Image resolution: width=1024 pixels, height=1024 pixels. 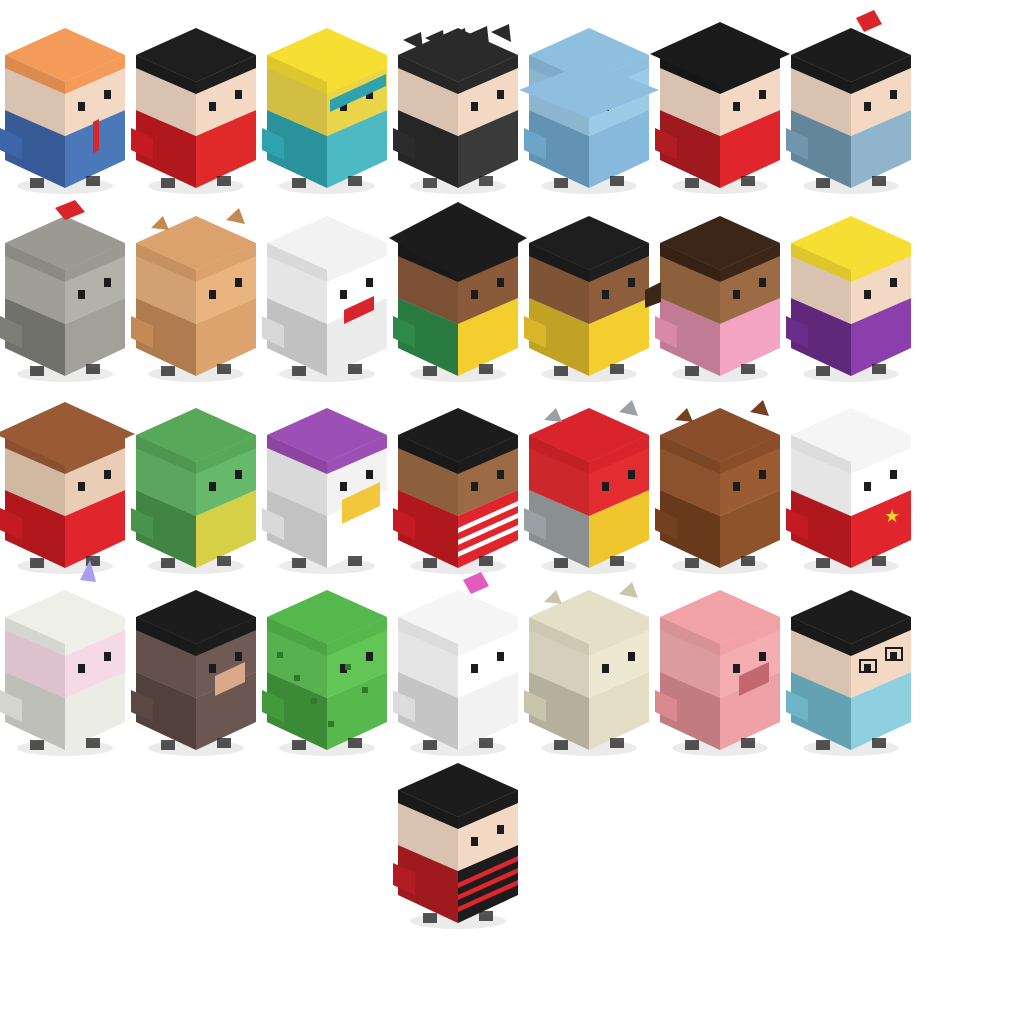 I want to click on character-cowboy, so click(x=67, y=485).